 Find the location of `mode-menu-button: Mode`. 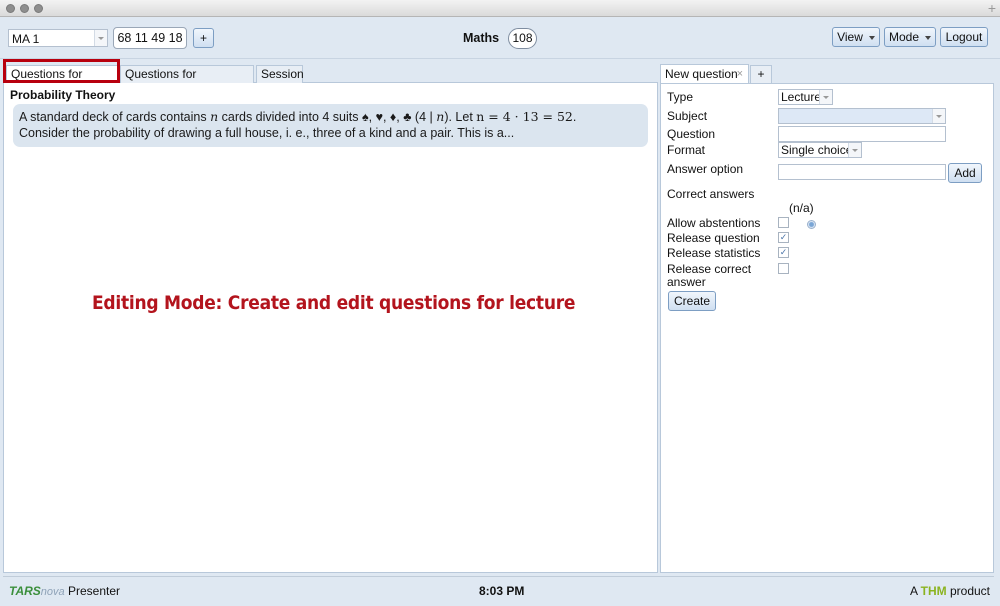

mode-menu-button: Mode is located at coordinates (910, 37).